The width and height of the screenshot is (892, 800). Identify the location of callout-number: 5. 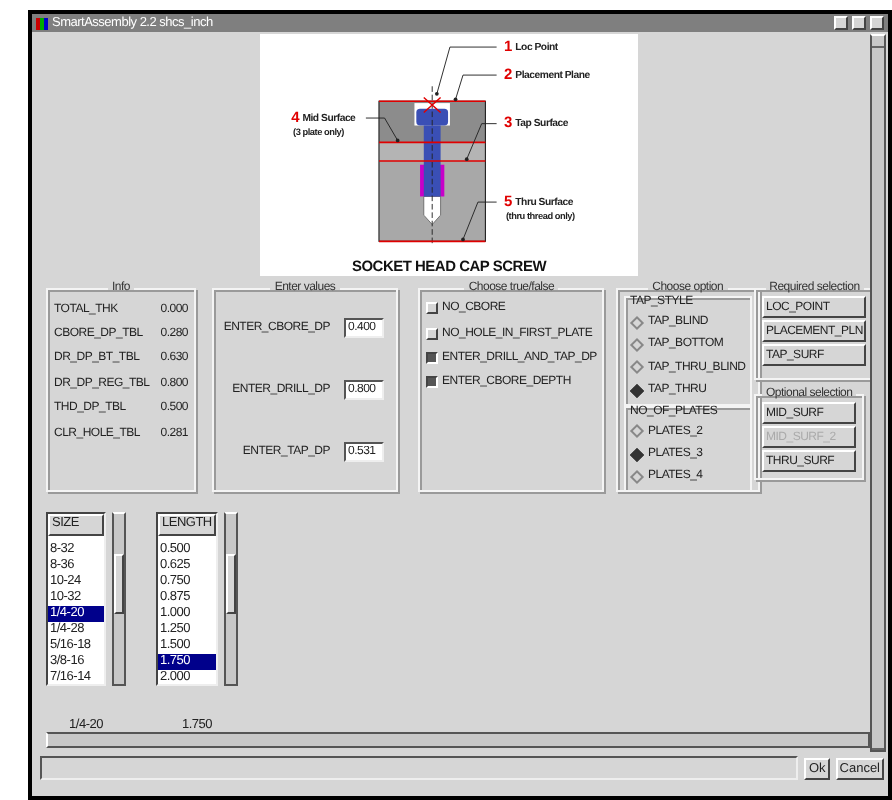
(507, 200).